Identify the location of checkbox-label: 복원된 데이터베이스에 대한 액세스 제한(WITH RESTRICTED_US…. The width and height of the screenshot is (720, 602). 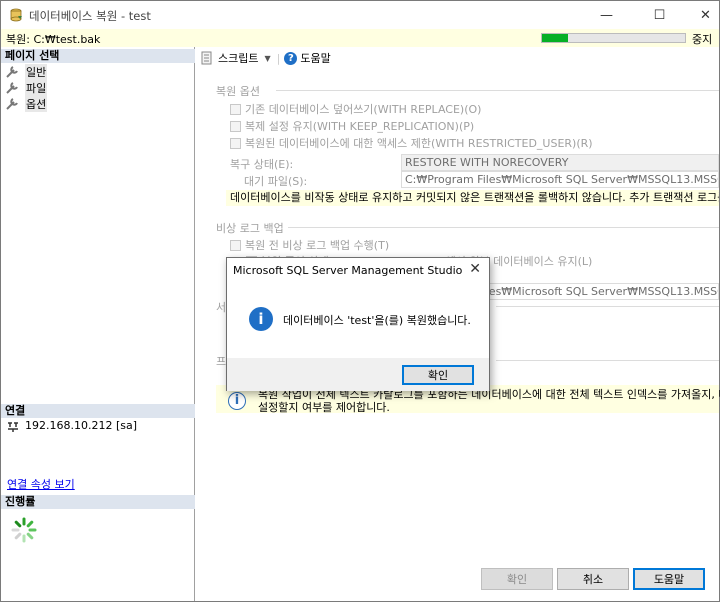
(419, 143).